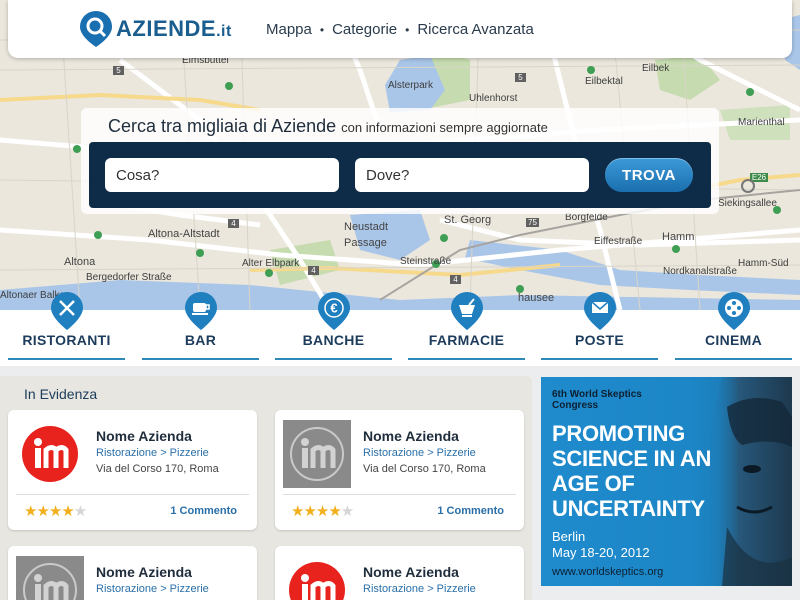 This screenshot has width=800, height=600. Describe the element at coordinates (289, 29) in the screenshot. I see `nav-link-mappa: Mappa` at that location.